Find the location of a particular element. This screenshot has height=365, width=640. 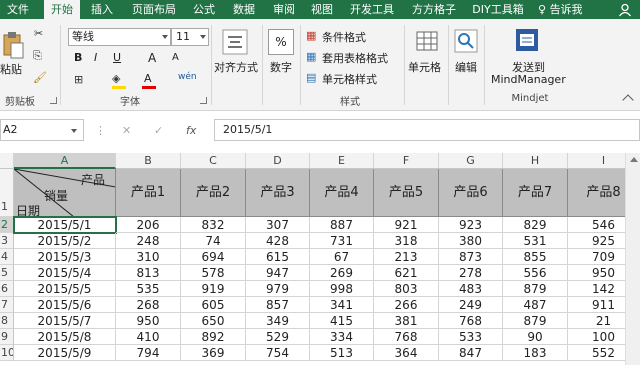

user-icon is located at coordinates (625, 10).